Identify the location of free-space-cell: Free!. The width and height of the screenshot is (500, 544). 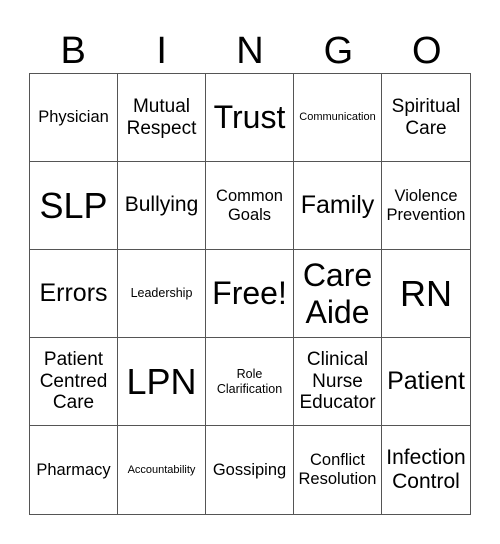
(250, 294).